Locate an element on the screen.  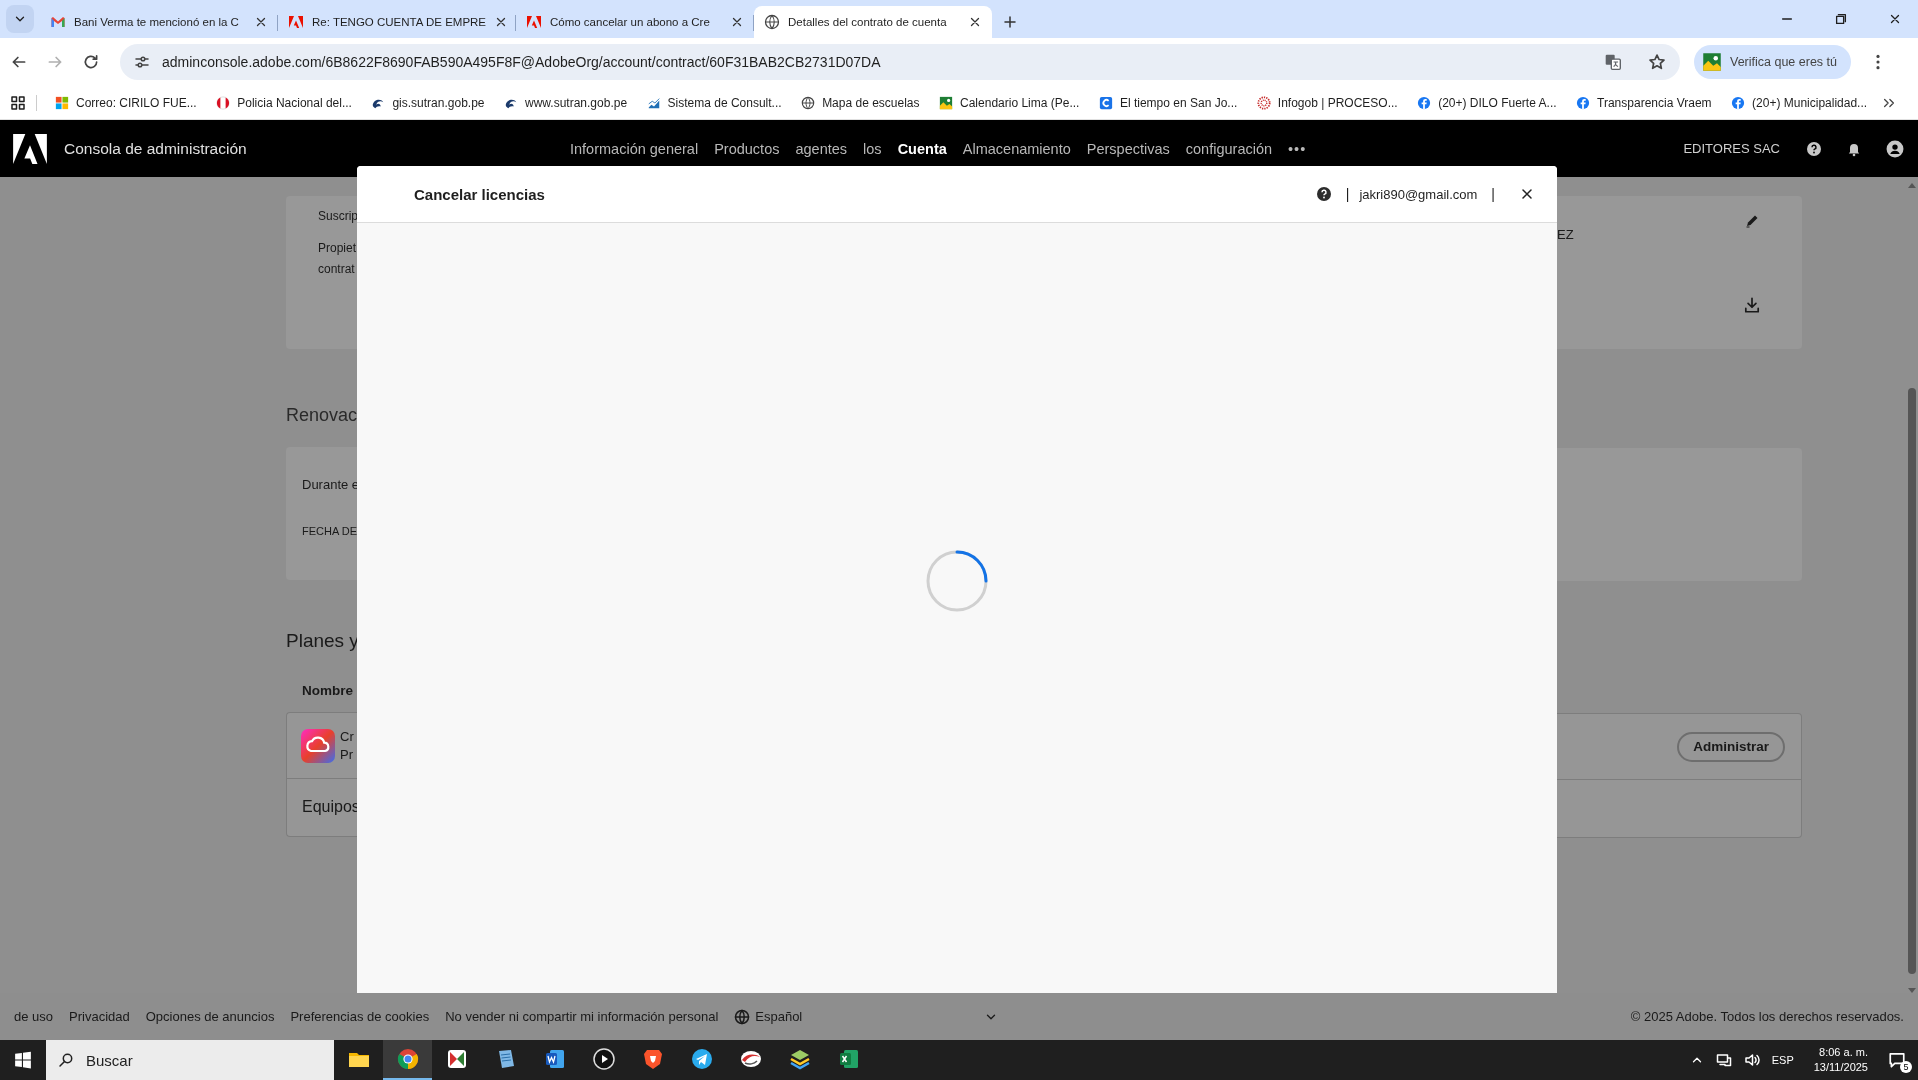
app-title: Consola de administración is located at coordinates (156, 148).